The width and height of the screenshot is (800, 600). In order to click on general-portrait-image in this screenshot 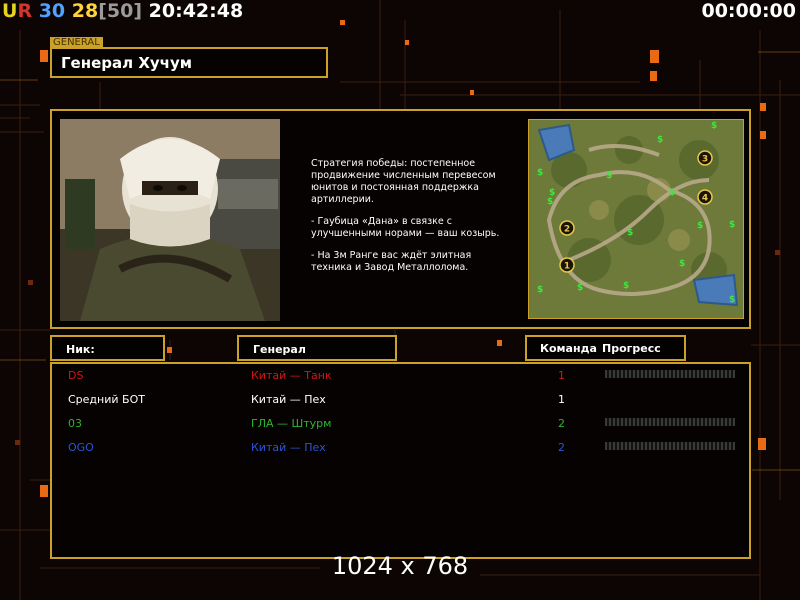, I will do `click(170, 220)`.